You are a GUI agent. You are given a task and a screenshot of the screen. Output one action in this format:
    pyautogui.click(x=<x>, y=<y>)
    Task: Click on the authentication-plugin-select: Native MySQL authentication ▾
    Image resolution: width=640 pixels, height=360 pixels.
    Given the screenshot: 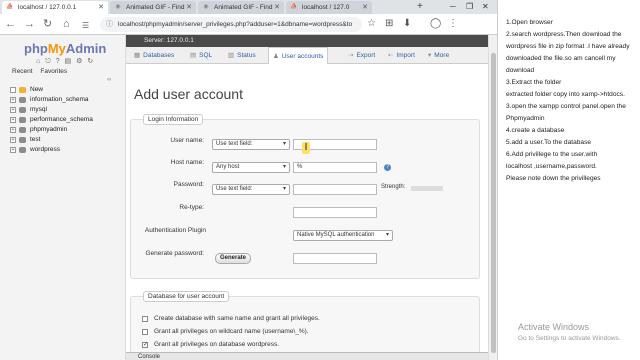 What is the action you would take?
    pyautogui.click(x=343, y=235)
    